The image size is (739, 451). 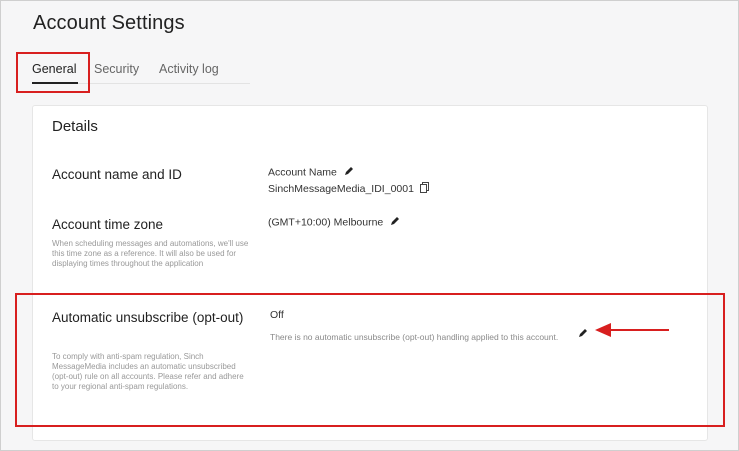 What do you see at coordinates (632, 332) in the screenshot?
I see `arrow-left-icon` at bounding box center [632, 332].